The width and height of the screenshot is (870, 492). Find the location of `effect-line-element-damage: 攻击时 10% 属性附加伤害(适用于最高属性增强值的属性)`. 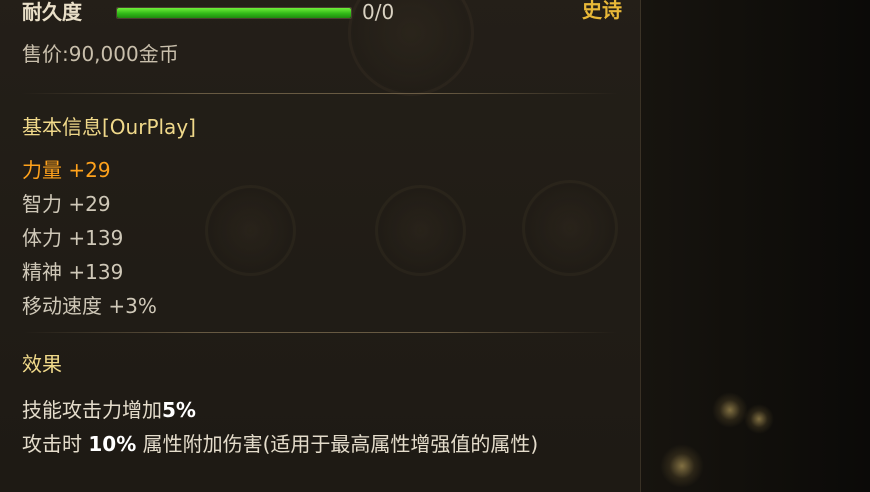

effect-line-element-damage: 攻击时 10% 属性附加伤害(适用于最高属性增强值的属性) is located at coordinates (280, 444).